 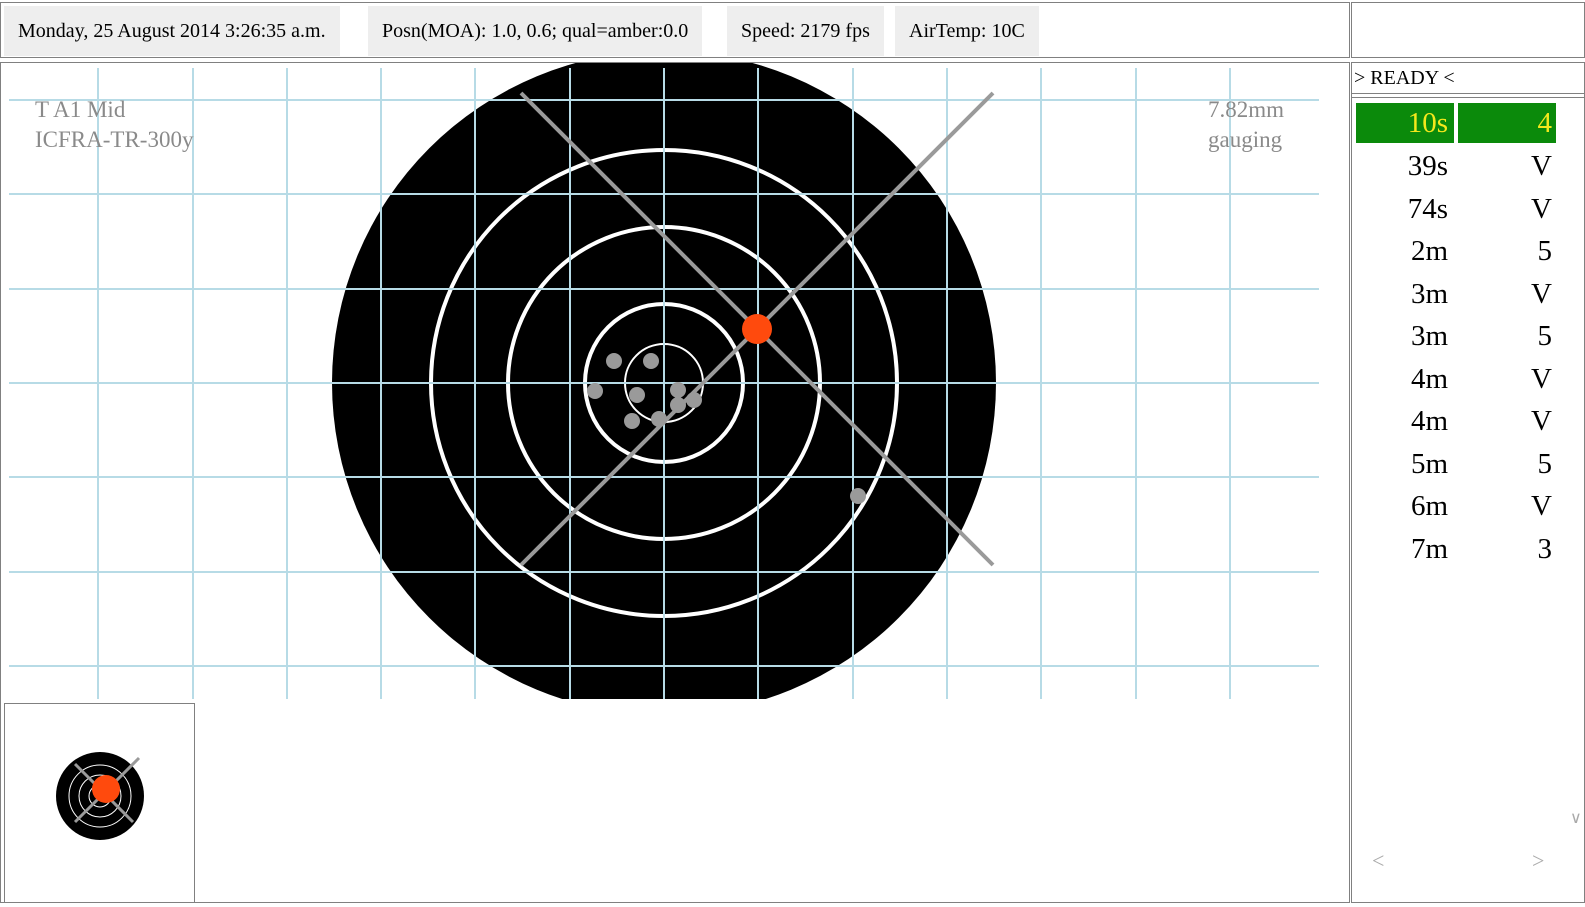 I want to click on calibre-info: 7.82mm gauging, so click(x=1246, y=125).